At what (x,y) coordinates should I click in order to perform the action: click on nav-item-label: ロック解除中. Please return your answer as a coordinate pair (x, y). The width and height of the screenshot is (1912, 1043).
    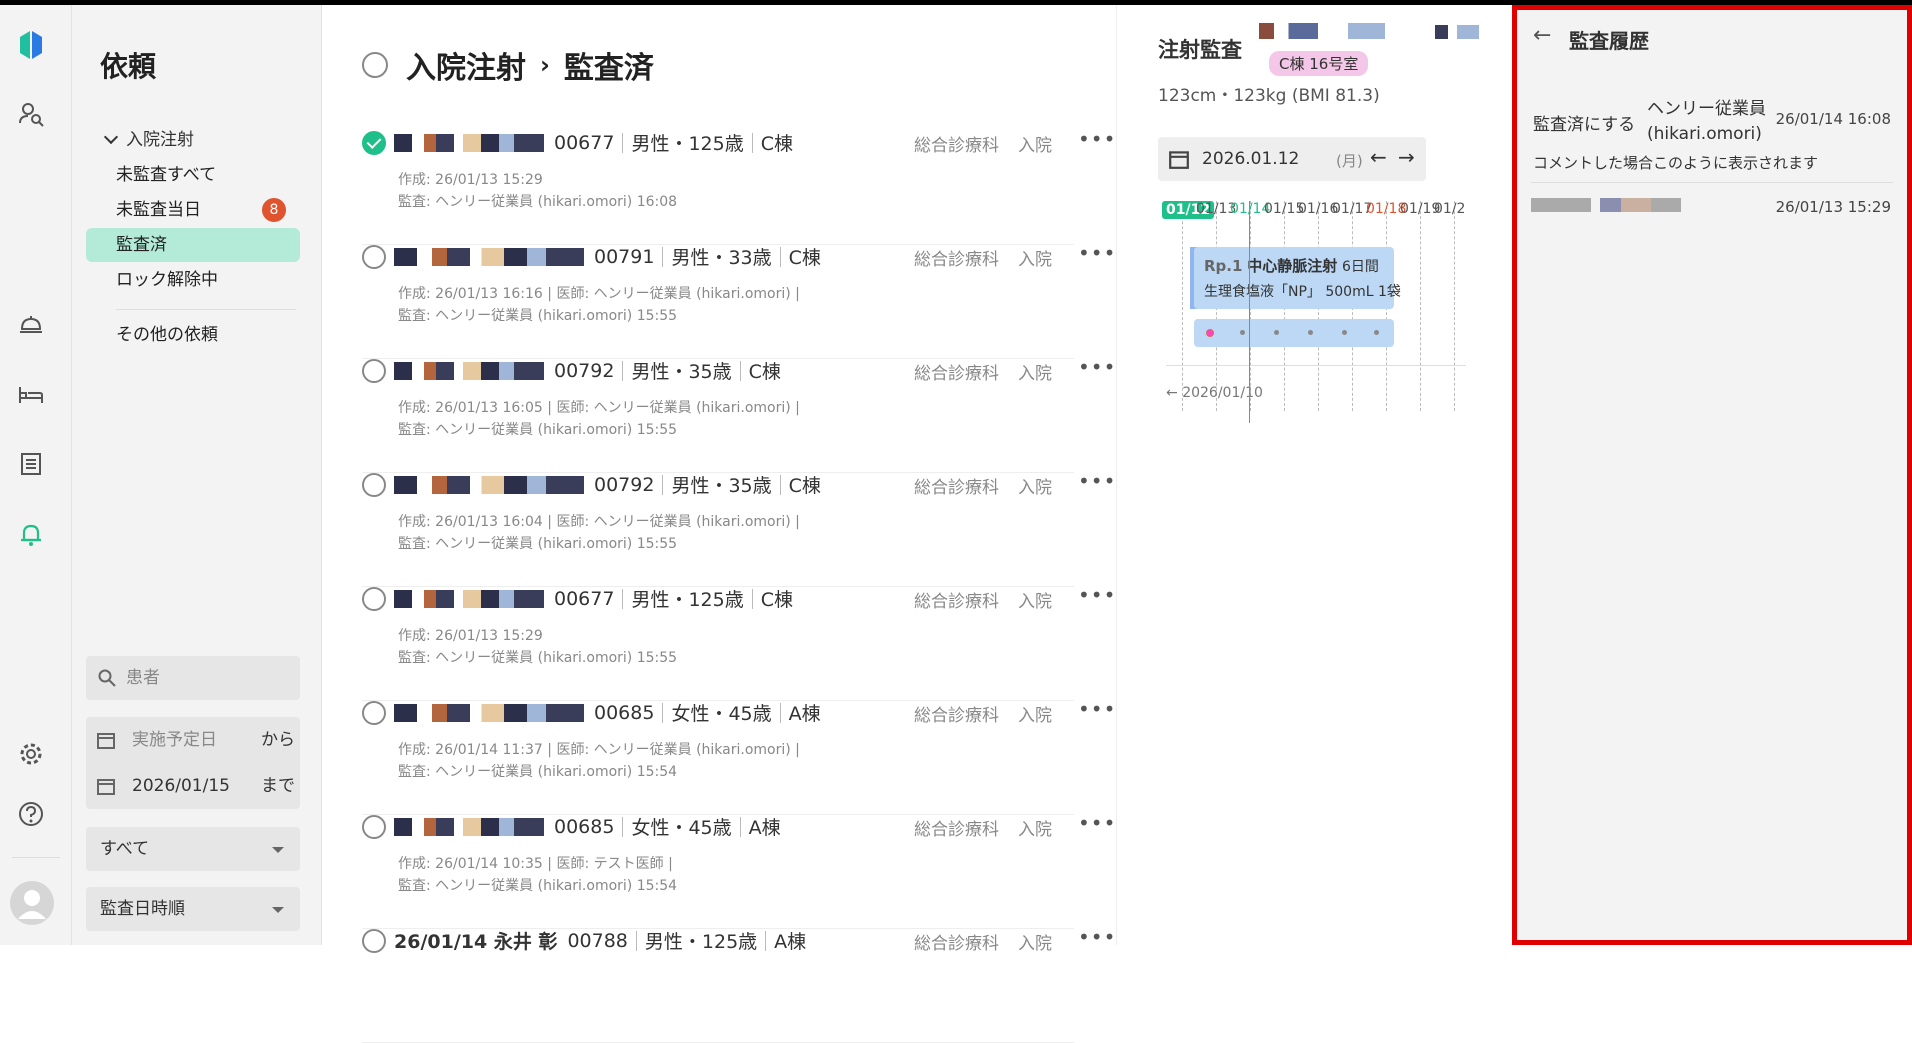
    Looking at the image, I should click on (167, 280).